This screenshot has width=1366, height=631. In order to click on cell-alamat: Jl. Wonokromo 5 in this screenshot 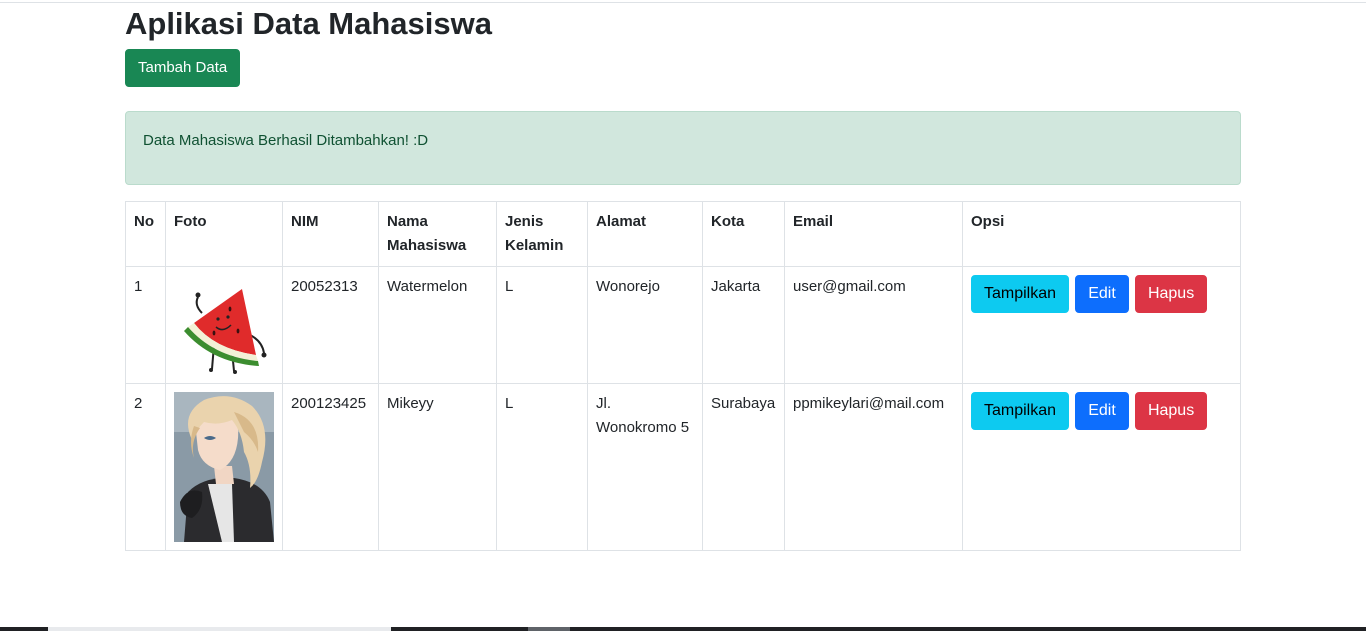, I will do `click(645, 467)`.